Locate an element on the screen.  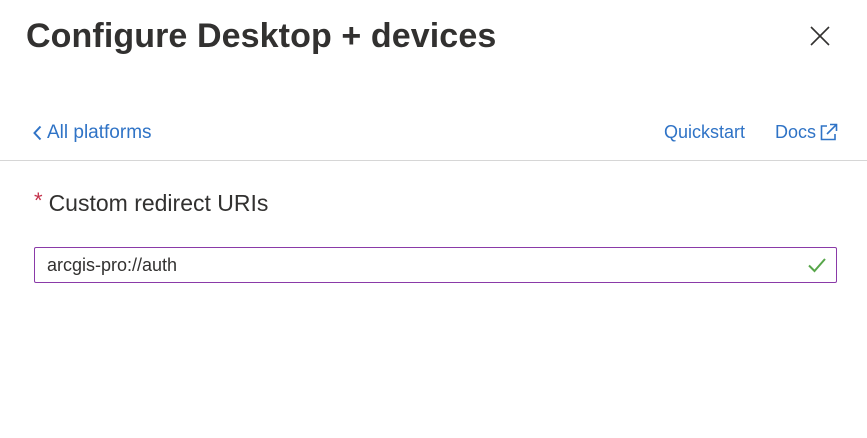
redirect-uri-input is located at coordinates (415, 265).